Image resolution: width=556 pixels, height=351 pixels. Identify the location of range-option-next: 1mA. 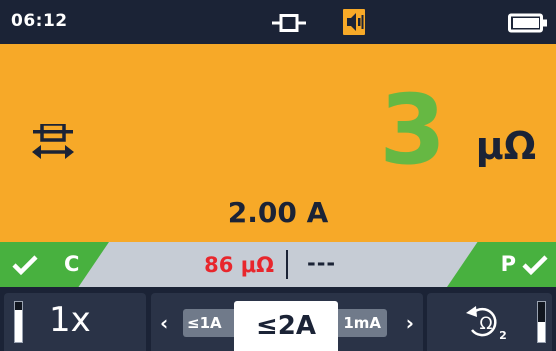
(362, 323).